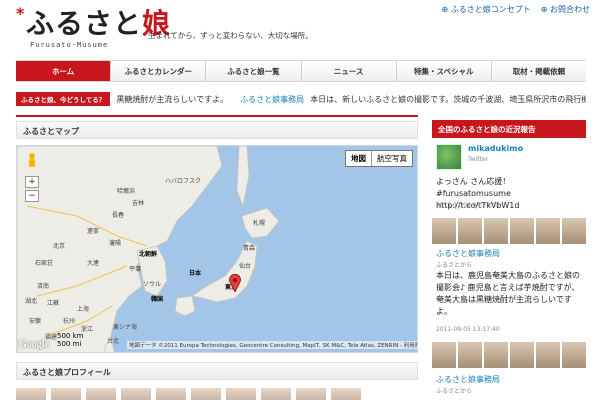 The height and width of the screenshot is (400, 600). Describe the element at coordinates (126, 191) in the screenshot. I see `map-label: 哈爾浜` at that location.